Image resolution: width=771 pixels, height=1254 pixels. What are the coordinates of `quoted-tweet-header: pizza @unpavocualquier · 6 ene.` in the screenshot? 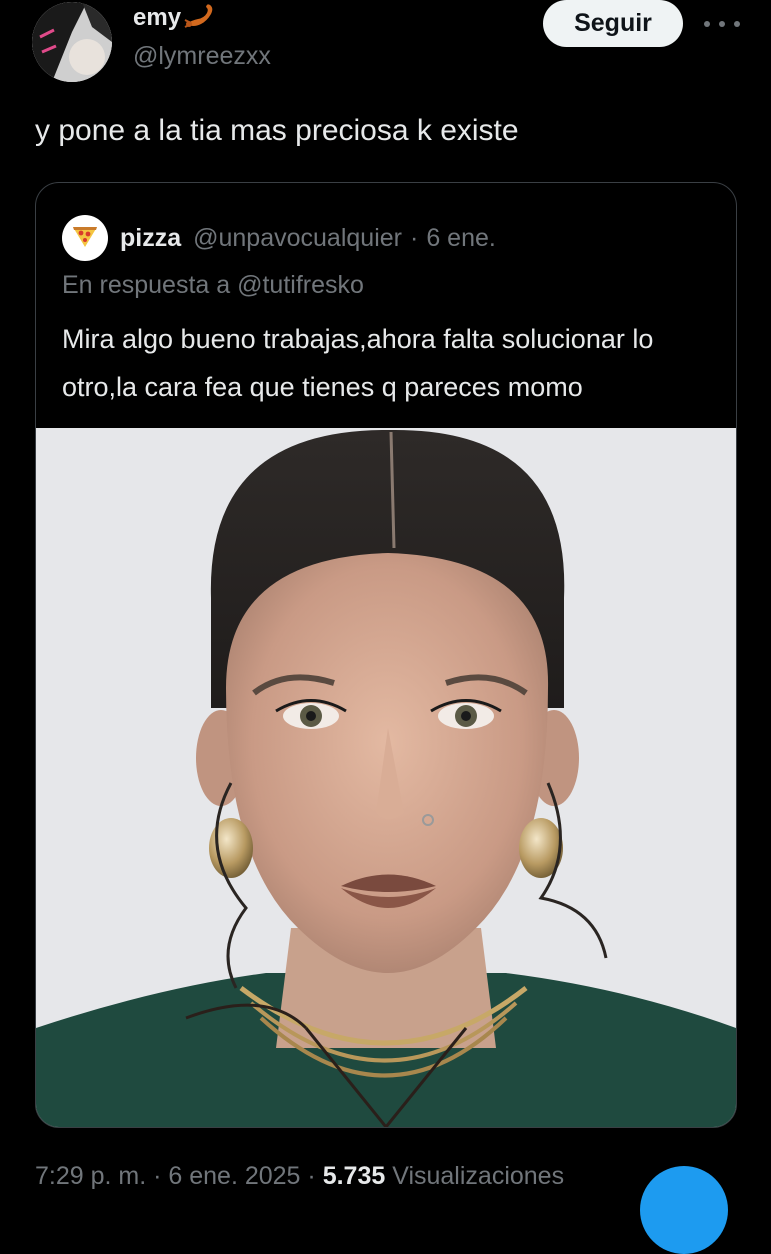 It's located at (279, 238).